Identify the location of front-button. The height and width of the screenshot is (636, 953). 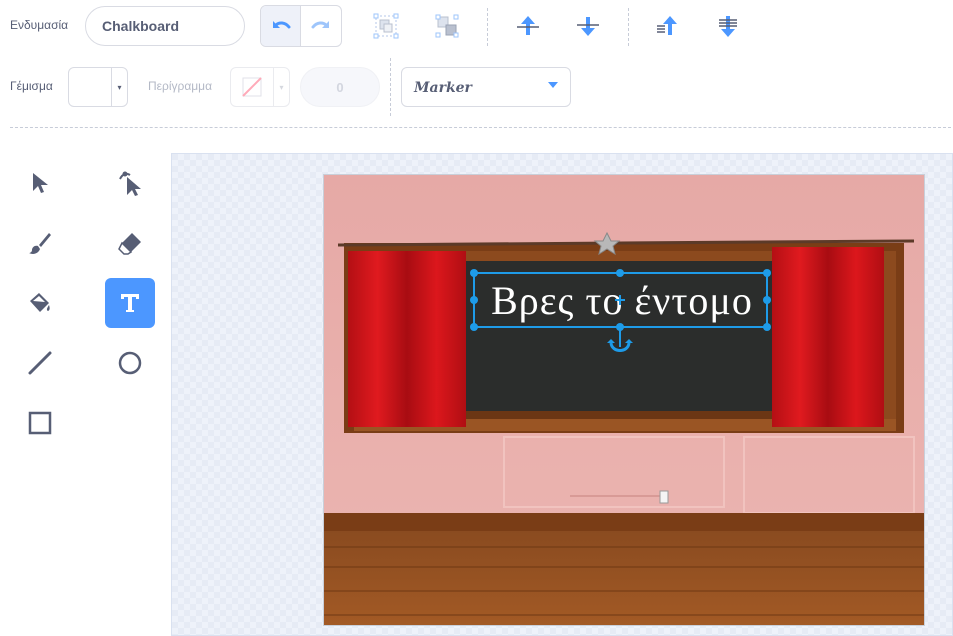
(668, 26).